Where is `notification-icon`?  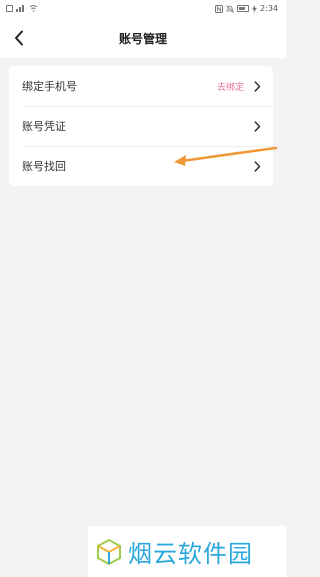 notification-icon is located at coordinates (9, 8).